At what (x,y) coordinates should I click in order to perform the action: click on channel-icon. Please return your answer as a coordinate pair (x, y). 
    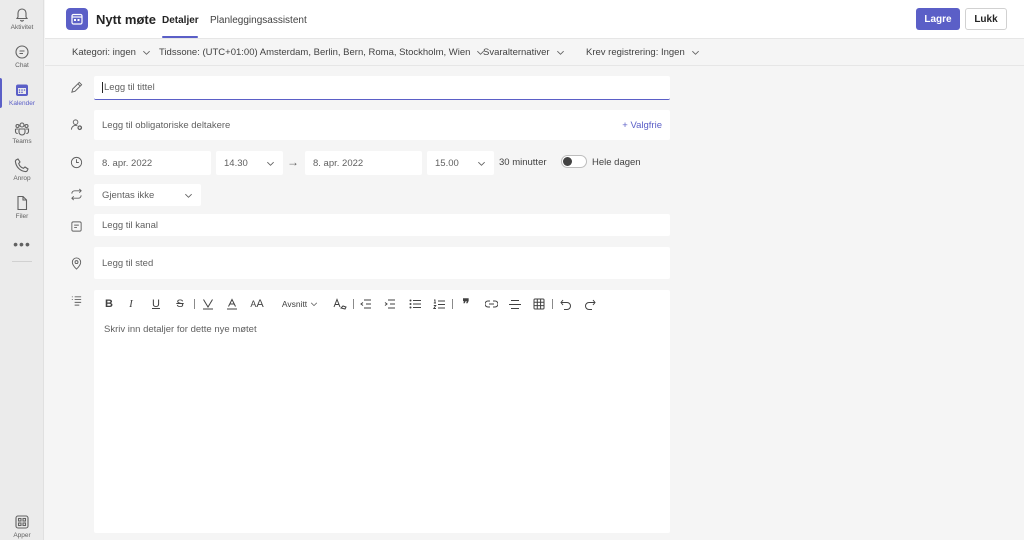
    Looking at the image, I should click on (76, 226).